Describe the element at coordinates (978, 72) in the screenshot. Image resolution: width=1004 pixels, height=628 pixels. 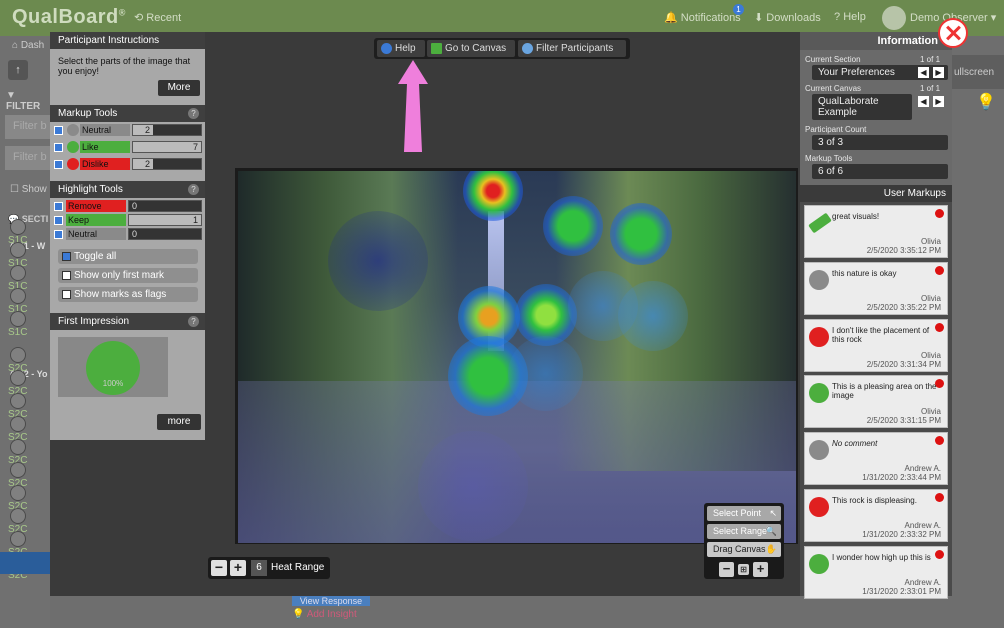
I see `fullscreen-button: ullscreen` at that location.